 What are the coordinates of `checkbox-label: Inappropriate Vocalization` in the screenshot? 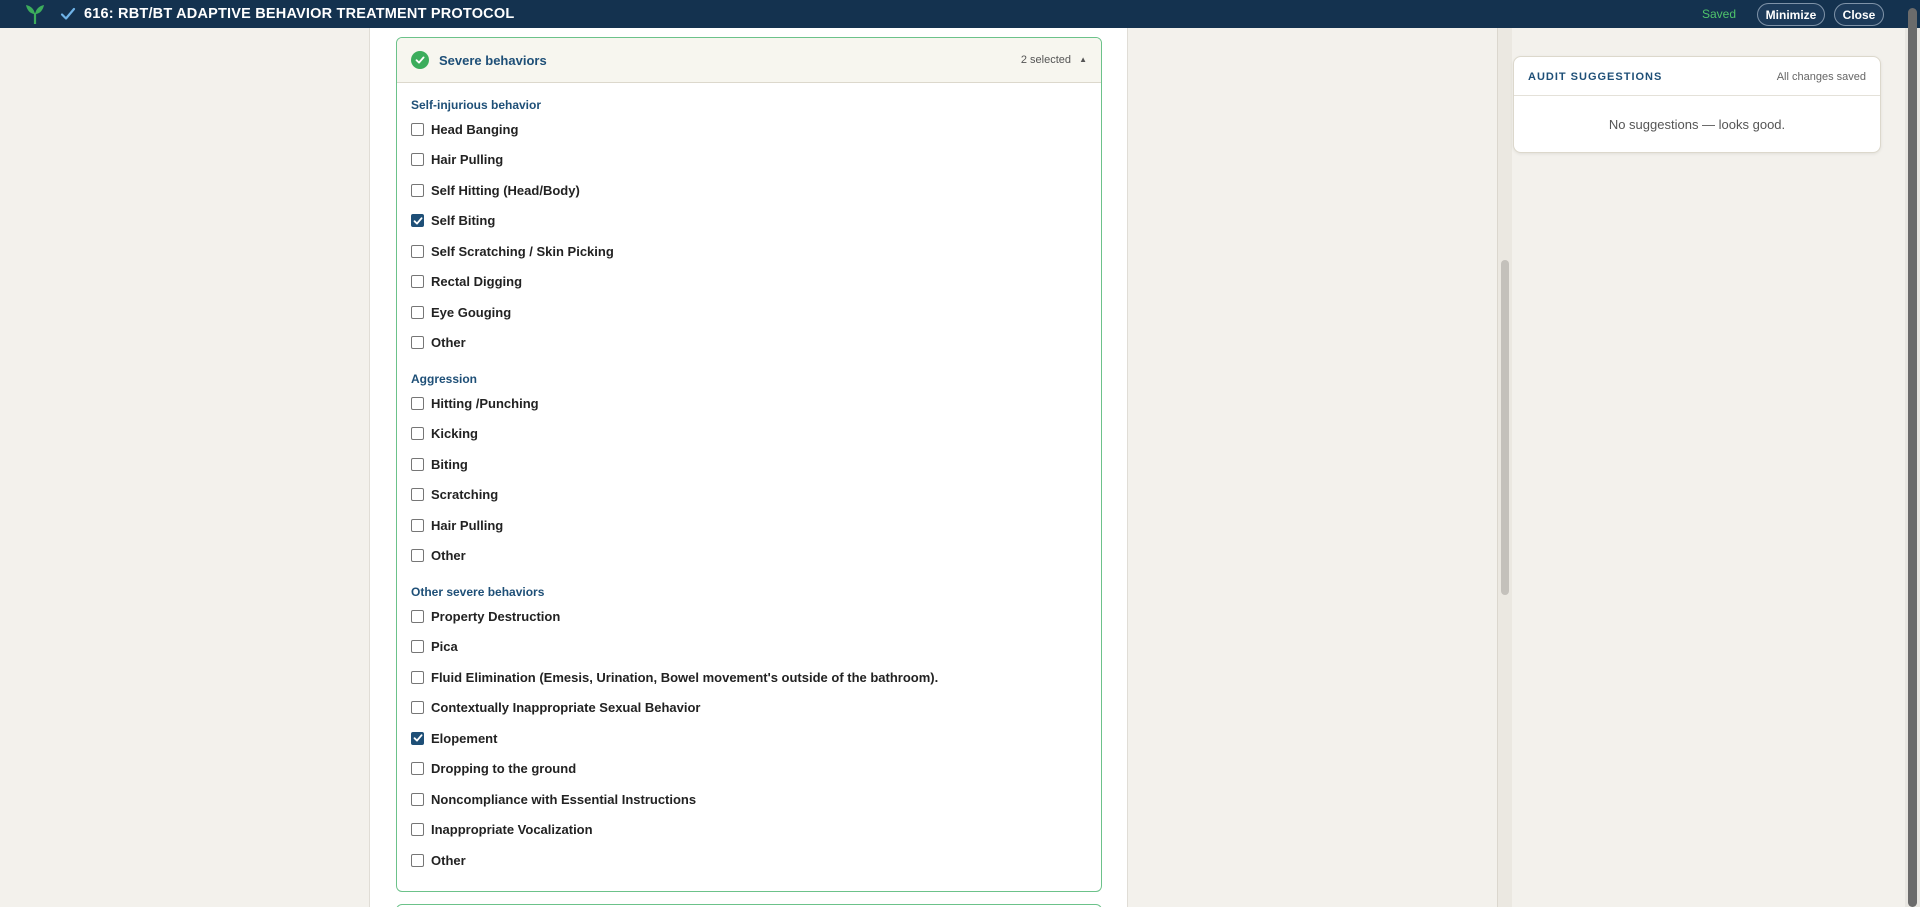 It's located at (512, 829).